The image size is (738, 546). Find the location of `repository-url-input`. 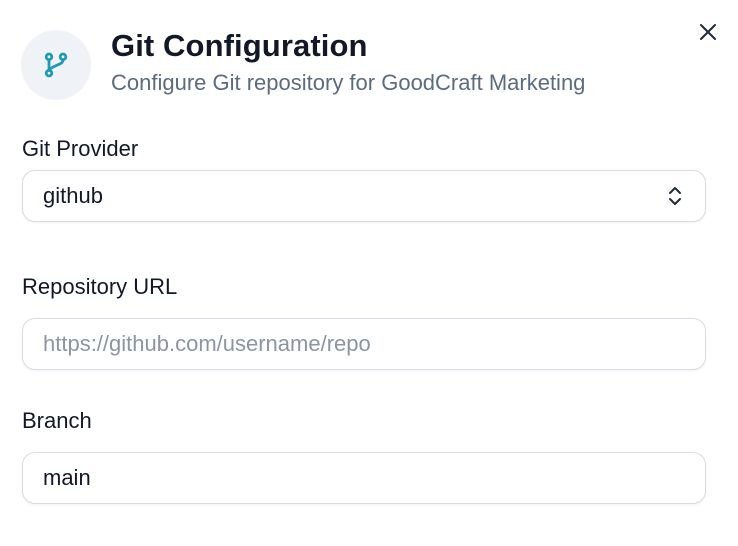

repository-url-input is located at coordinates (364, 344).